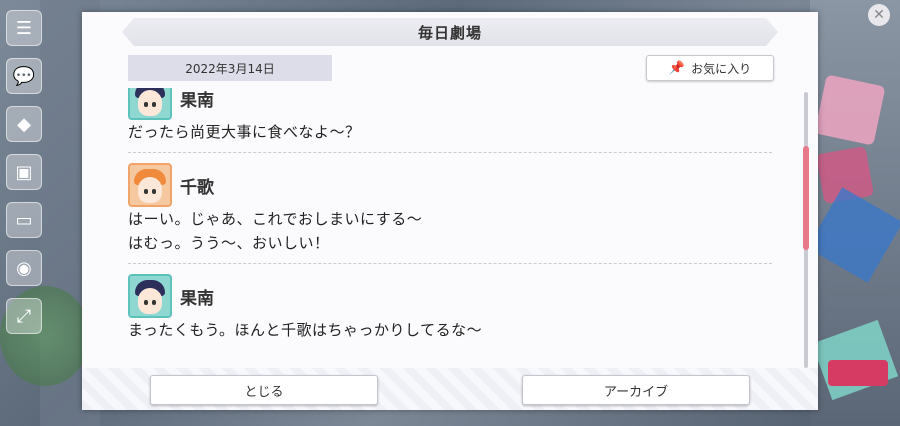 The image size is (900, 426). Describe the element at coordinates (677, 68) in the screenshot. I see `pin-icon: 📌` at that location.